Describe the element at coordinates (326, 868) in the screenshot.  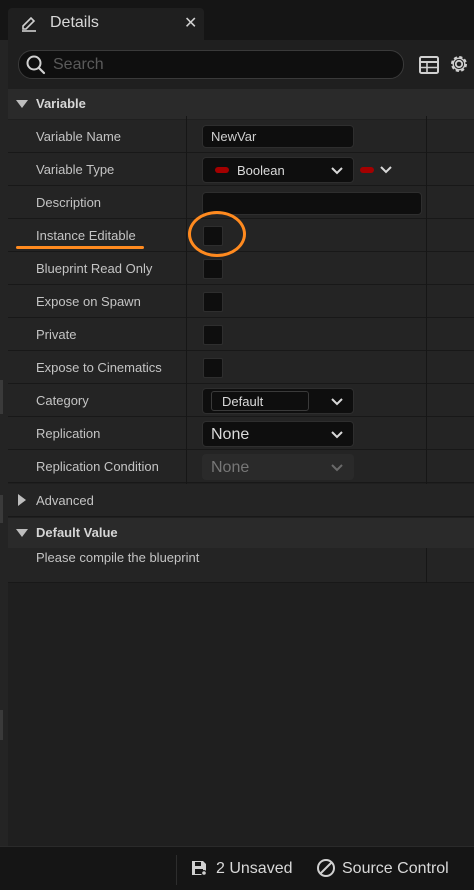
I see `disabled-icon` at that location.